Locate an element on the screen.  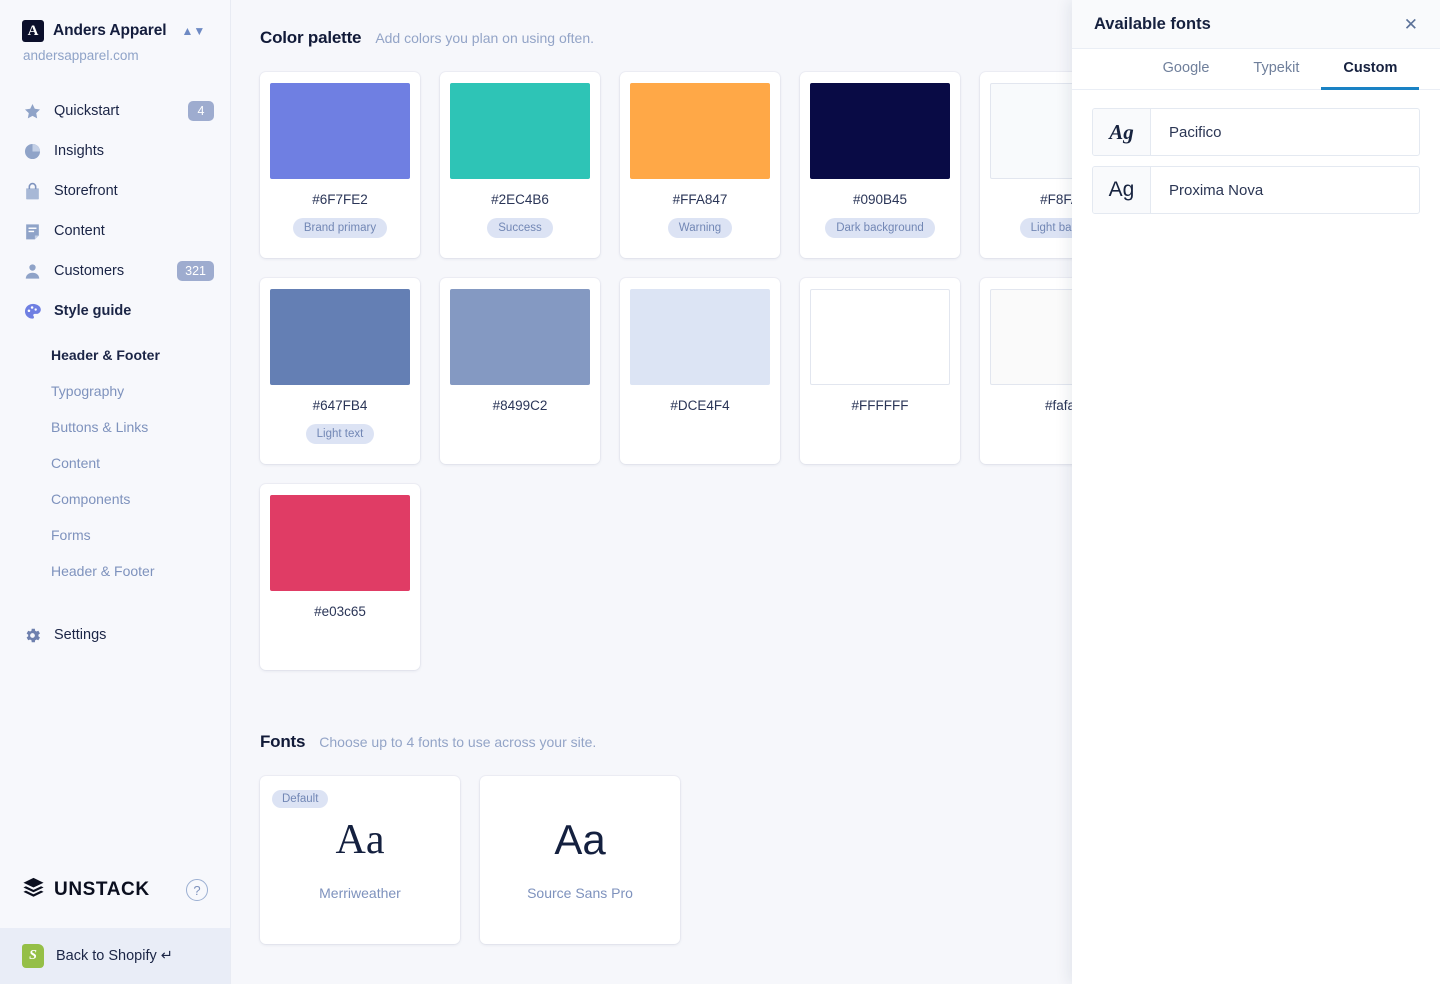
sidebar-item-storefront: Storefront is located at coordinates (115, 191).